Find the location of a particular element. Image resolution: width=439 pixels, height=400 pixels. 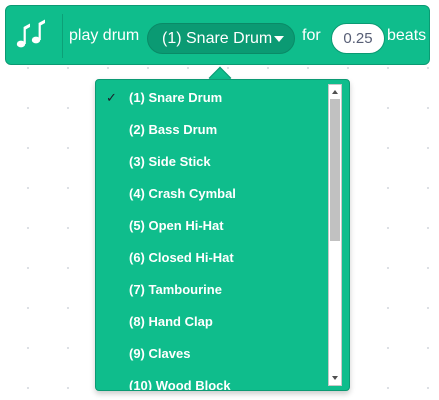

scrollbar-thumb is located at coordinates (335, 170).